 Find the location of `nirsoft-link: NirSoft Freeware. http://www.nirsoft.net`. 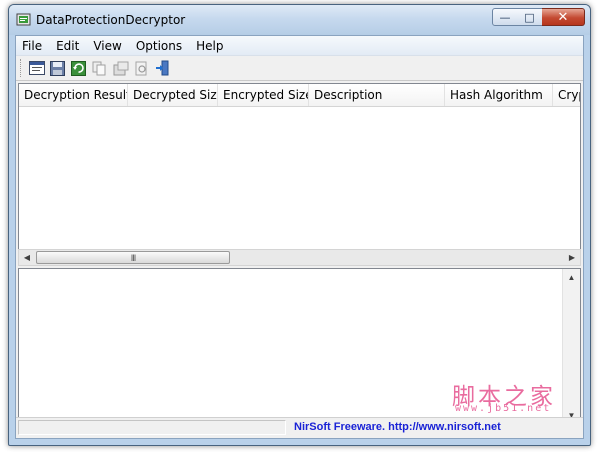

nirsoft-link: NirSoft Freeware. http://www.nirsoft.net is located at coordinates (397, 427).